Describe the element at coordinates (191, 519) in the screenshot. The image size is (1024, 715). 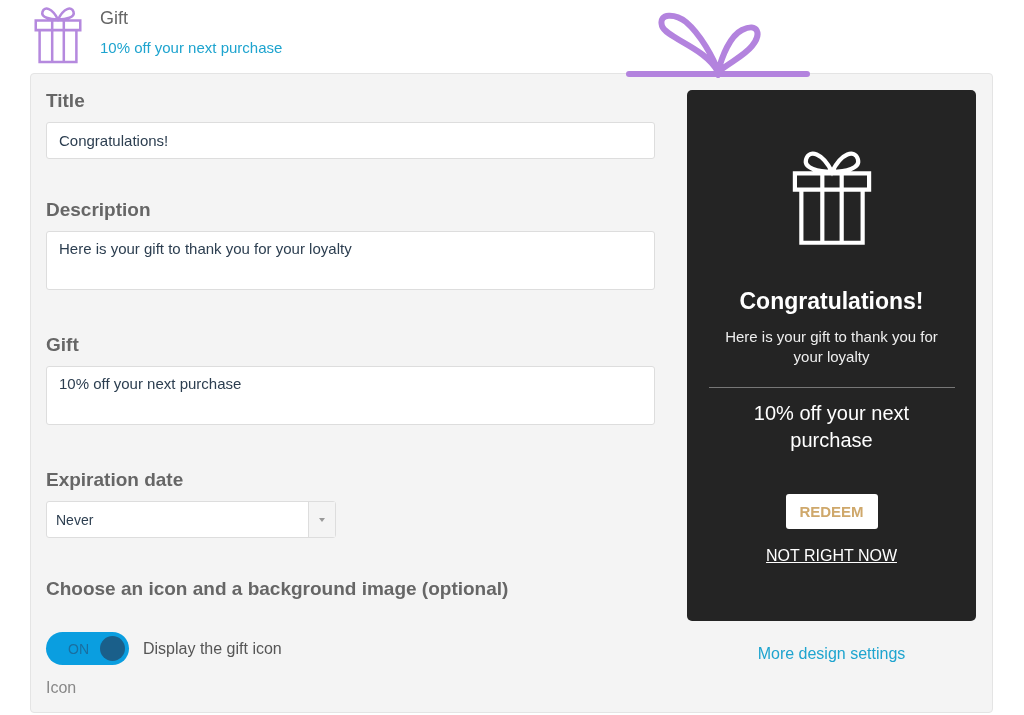
I see `dropdown: Never` at that location.